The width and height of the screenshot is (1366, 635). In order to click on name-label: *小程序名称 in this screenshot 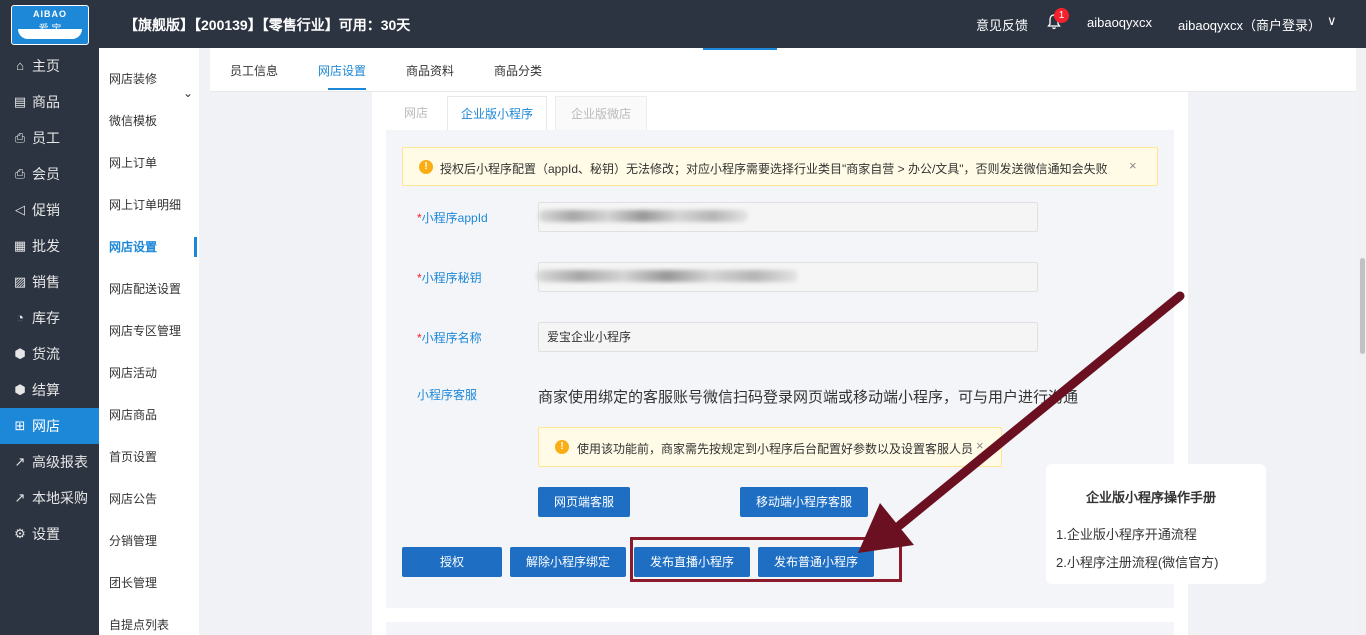, I will do `click(449, 337)`.